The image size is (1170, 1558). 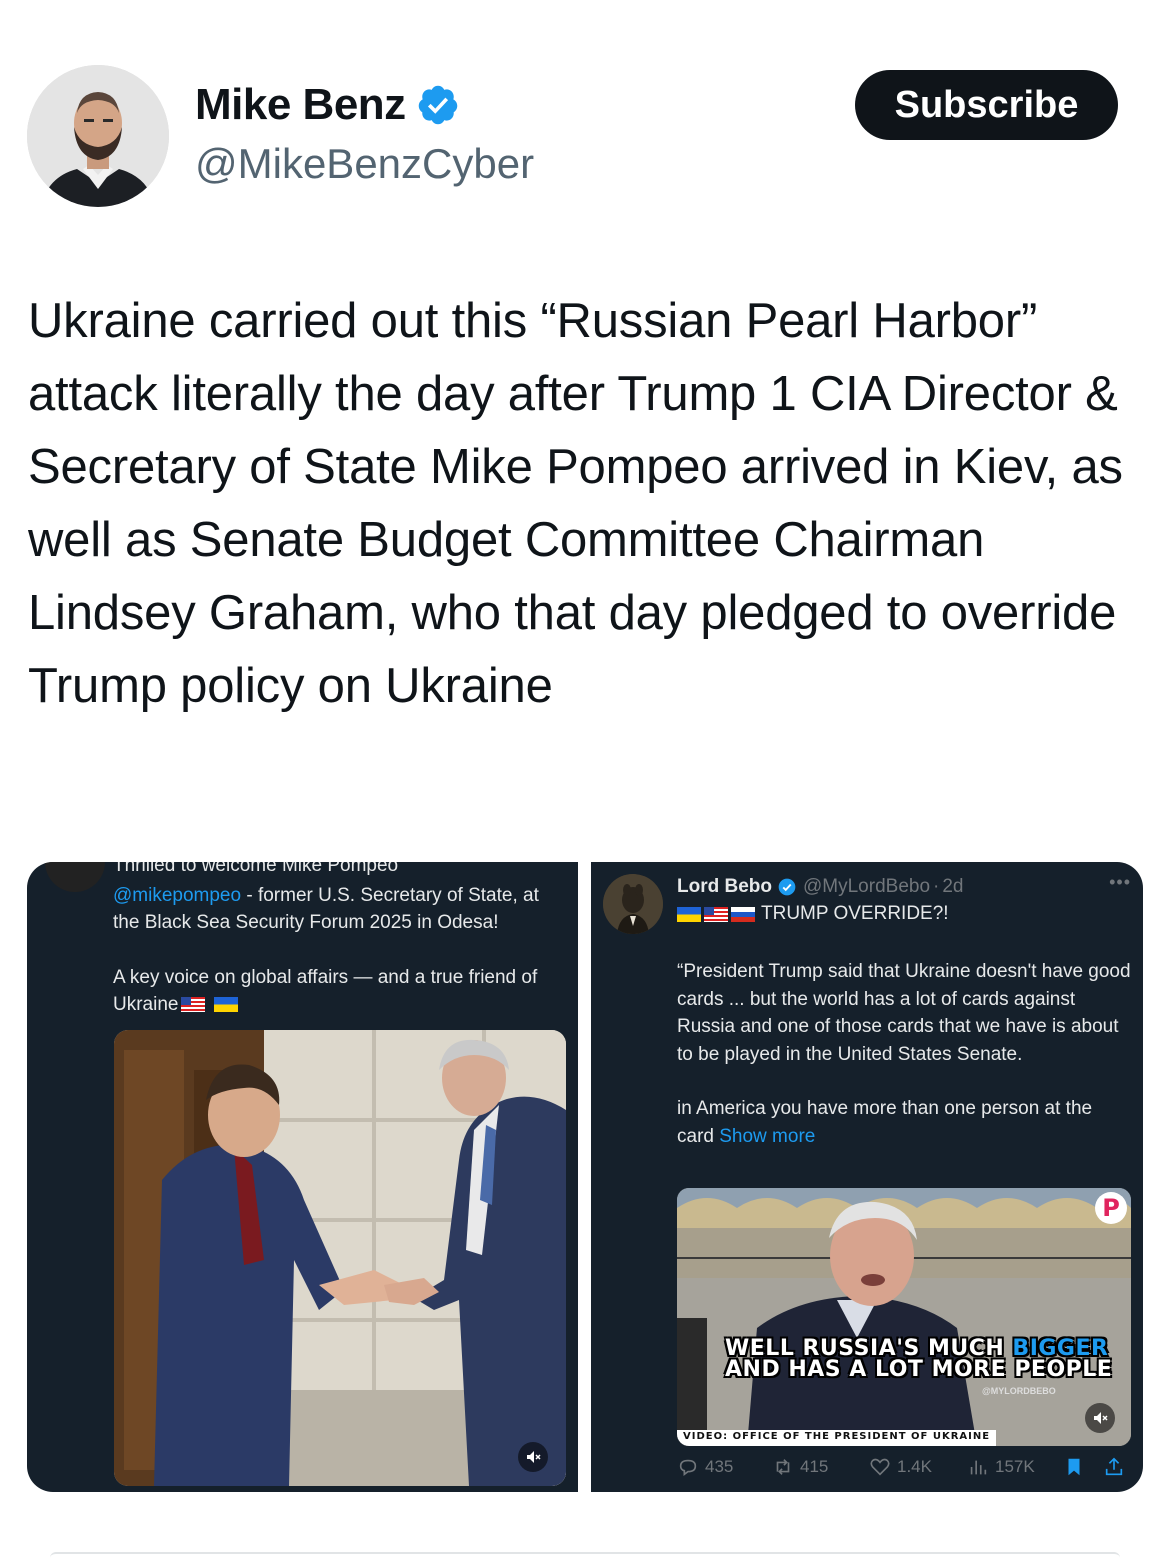 What do you see at coordinates (724, 887) in the screenshot?
I see `lord-bebo-name: Lord Bebo` at bounding box center [724, 887].